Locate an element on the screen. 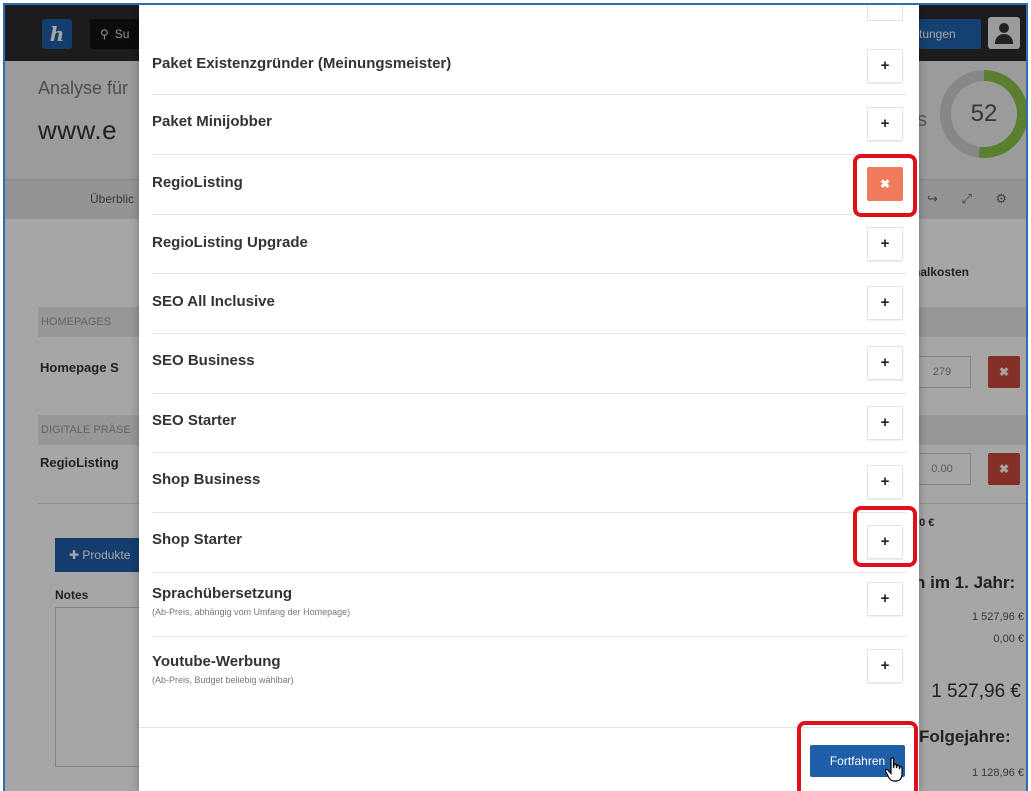 The image size is (1031, 791). list-item: RegioListing ✖ is located at coordinates (529, 185).